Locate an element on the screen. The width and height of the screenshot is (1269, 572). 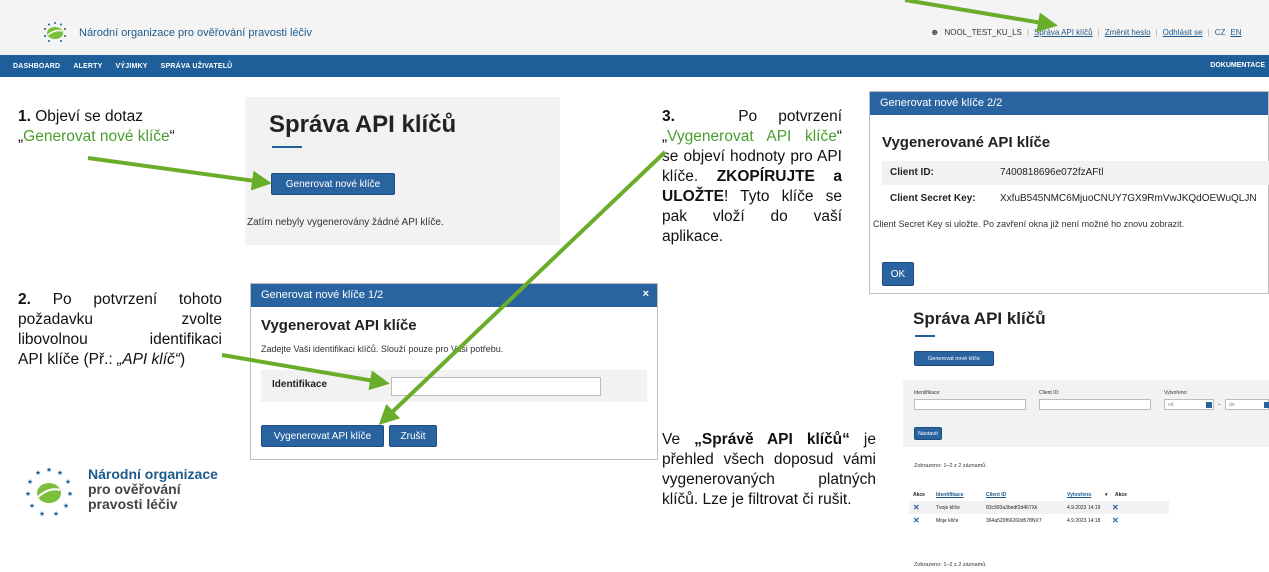
dialog-header: Generovat nové klíče 2/2 is located at coordinates (1069, 103).